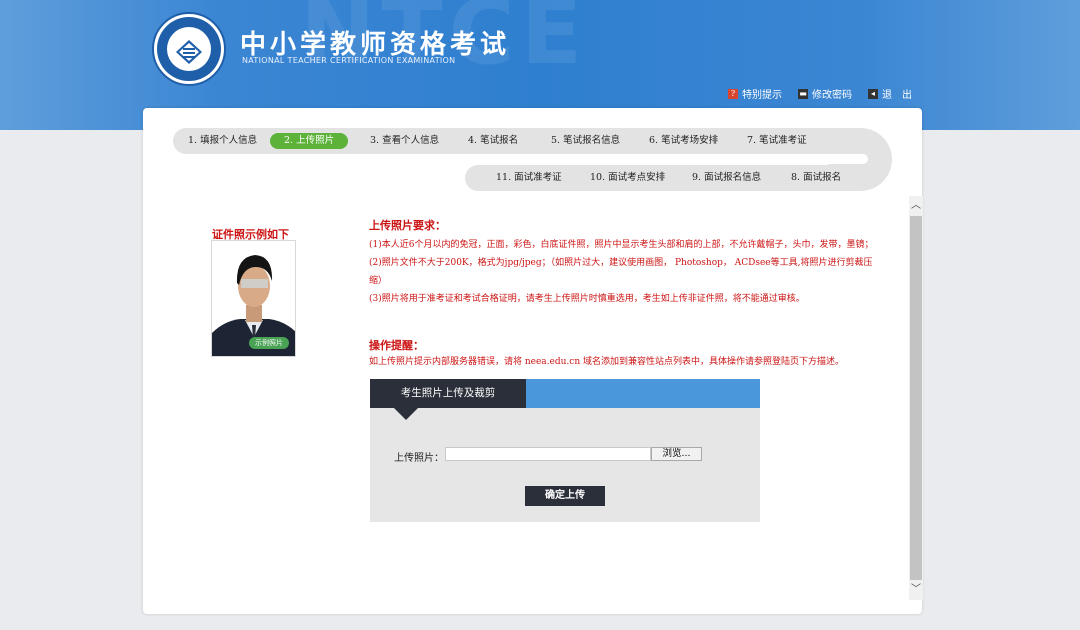 Image resolution: width=1080 pixels, height=630 pixels. I want to click on top-links: ? 特别提示 ▬ 修改密码 ◂ 退 出, so click(820, 93).